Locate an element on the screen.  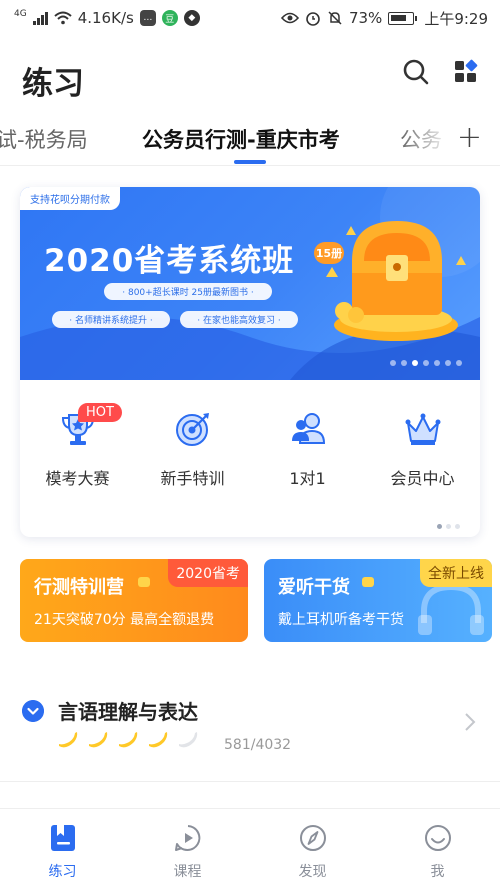
clock: 上午9:29 is located at coordinates (456, 18).